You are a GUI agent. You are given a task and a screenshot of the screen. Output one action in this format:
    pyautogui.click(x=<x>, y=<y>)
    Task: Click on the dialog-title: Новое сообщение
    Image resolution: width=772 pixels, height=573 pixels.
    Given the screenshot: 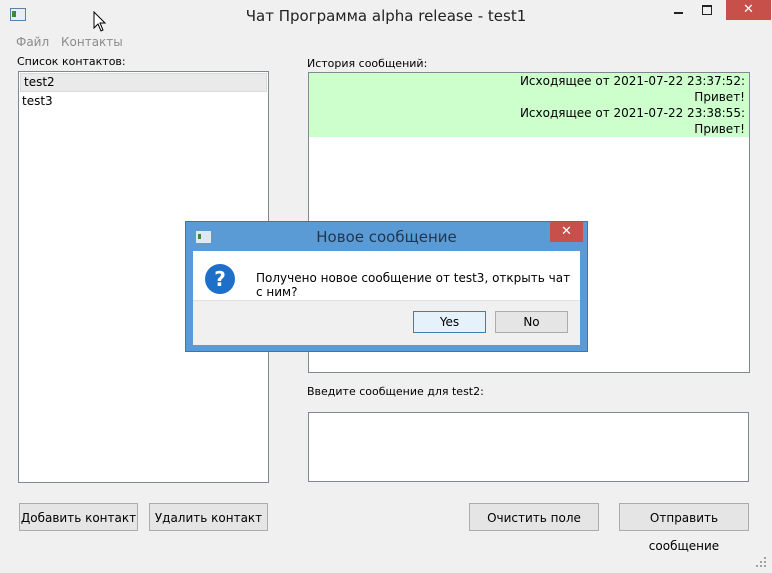 What is the action you would take?
    pyautogui.click(x=386, y=237)
    